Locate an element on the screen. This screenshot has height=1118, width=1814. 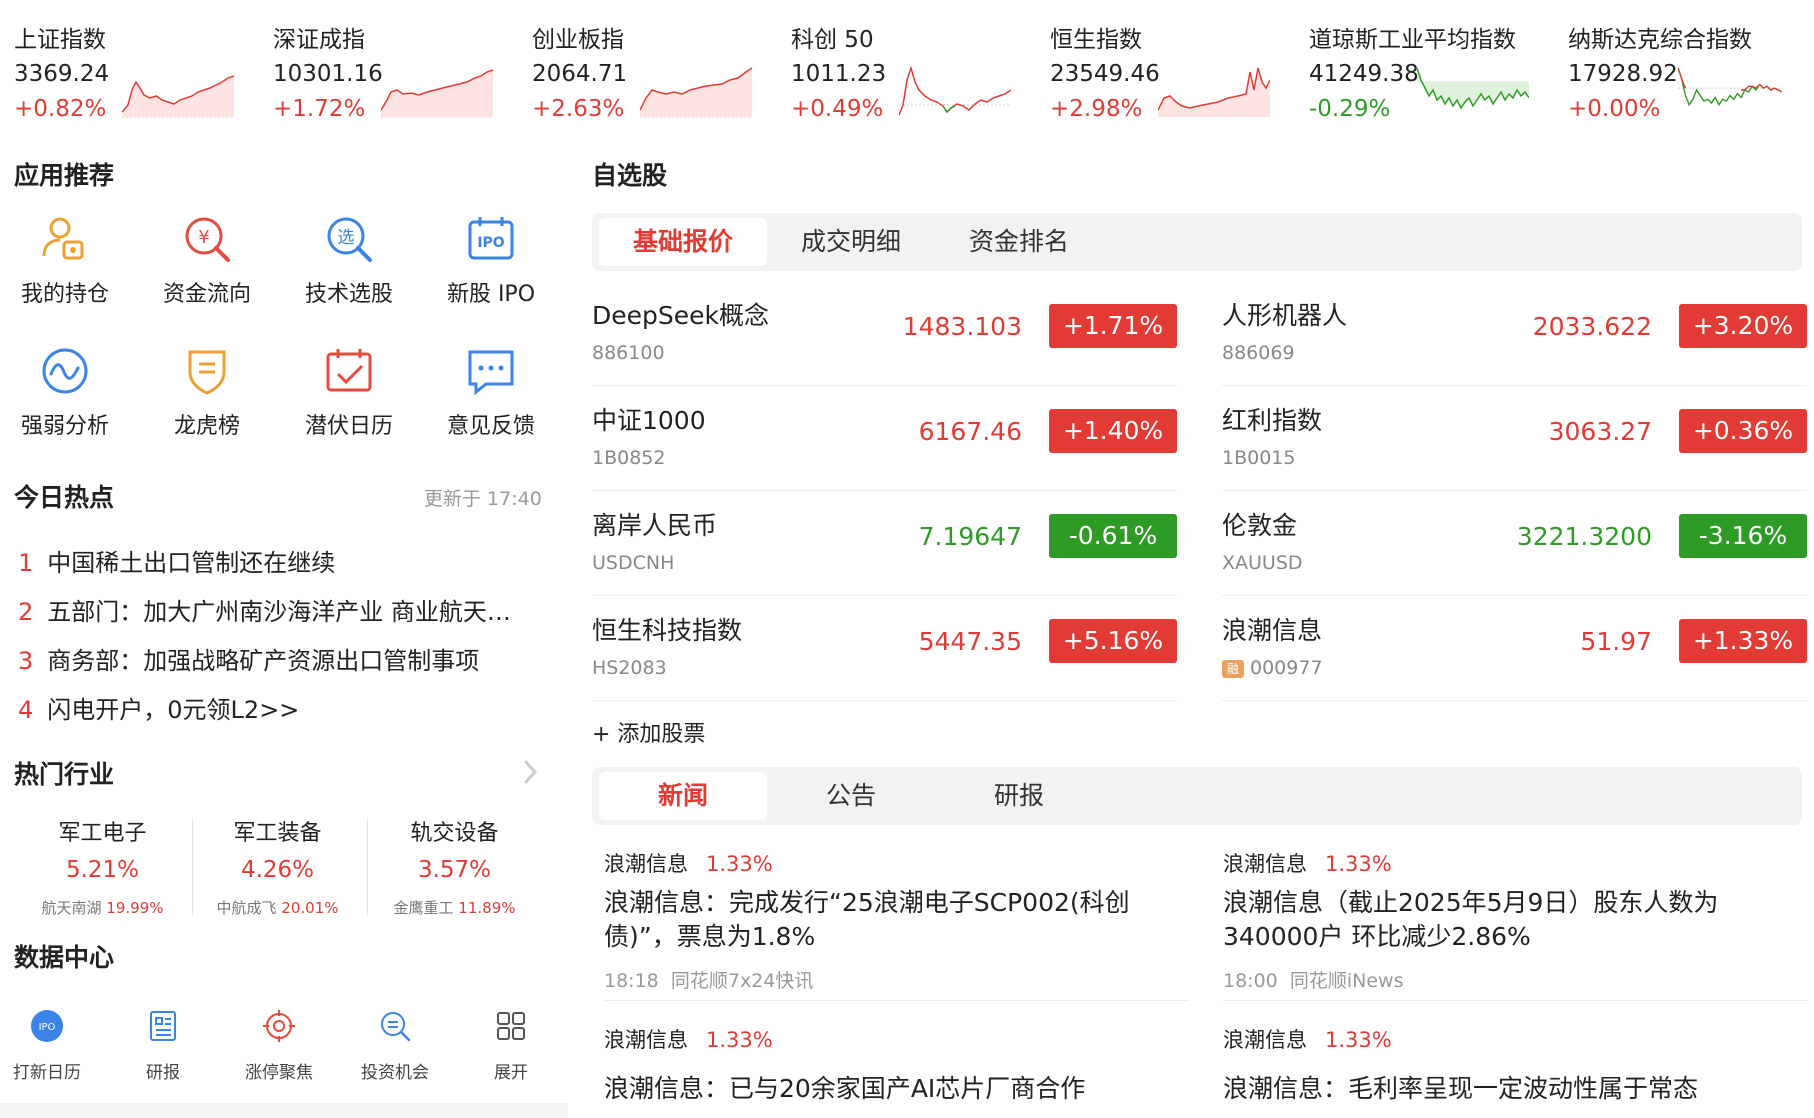
stock-code: 886100 is located at coordinates (628, 353).